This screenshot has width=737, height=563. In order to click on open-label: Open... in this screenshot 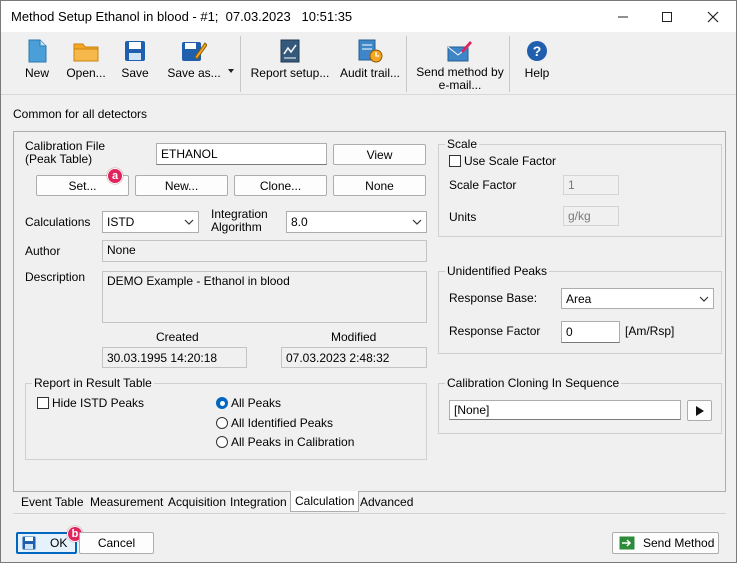, I will do `click(86, 73)`.